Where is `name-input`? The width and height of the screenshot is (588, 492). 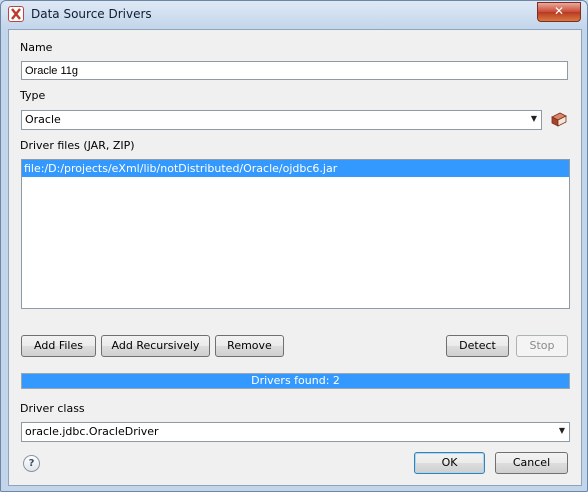 name-input is located at coordinates (294, 70).